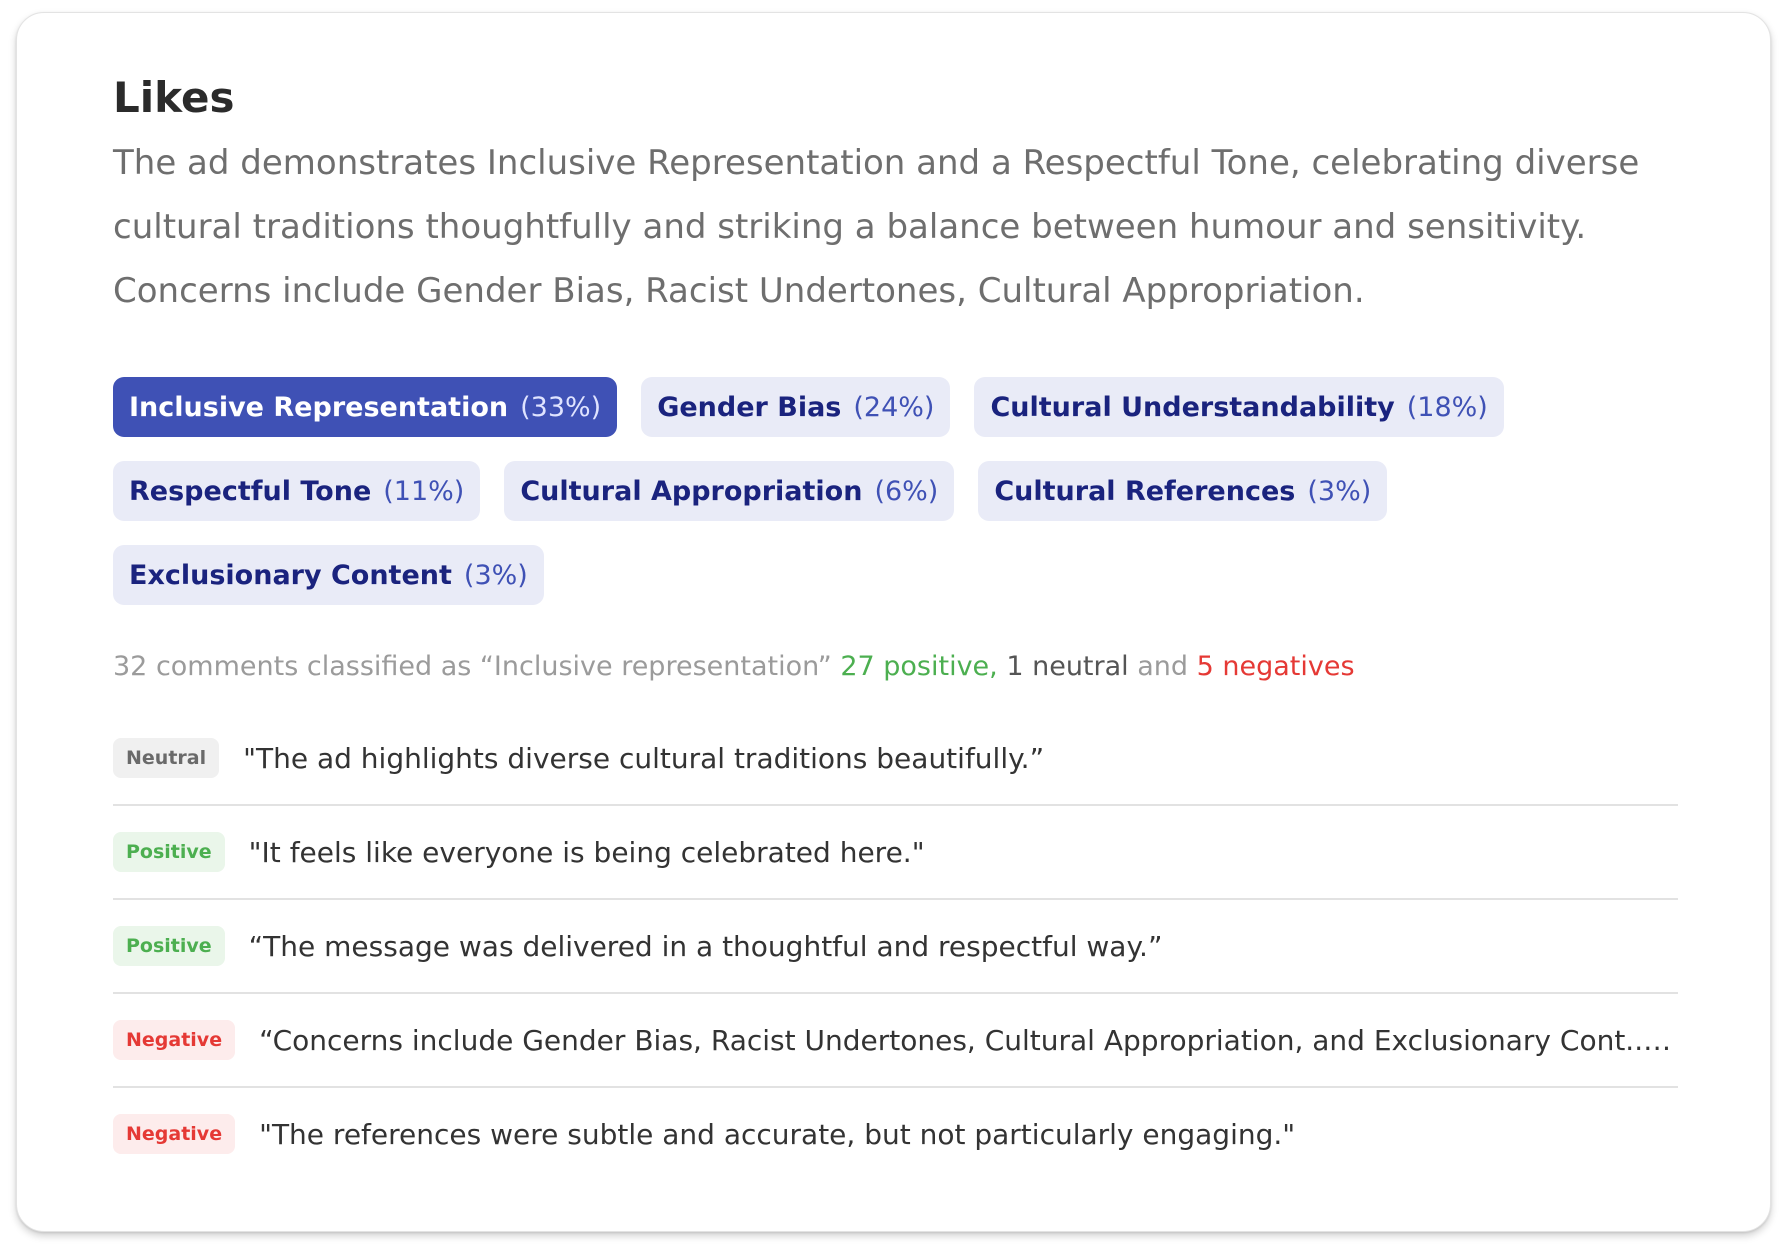 The height and width of the screenshot is (1252, 1788). I want to click on chip-respectful-tone: Respectful Tone (11%), so click(297, 491).